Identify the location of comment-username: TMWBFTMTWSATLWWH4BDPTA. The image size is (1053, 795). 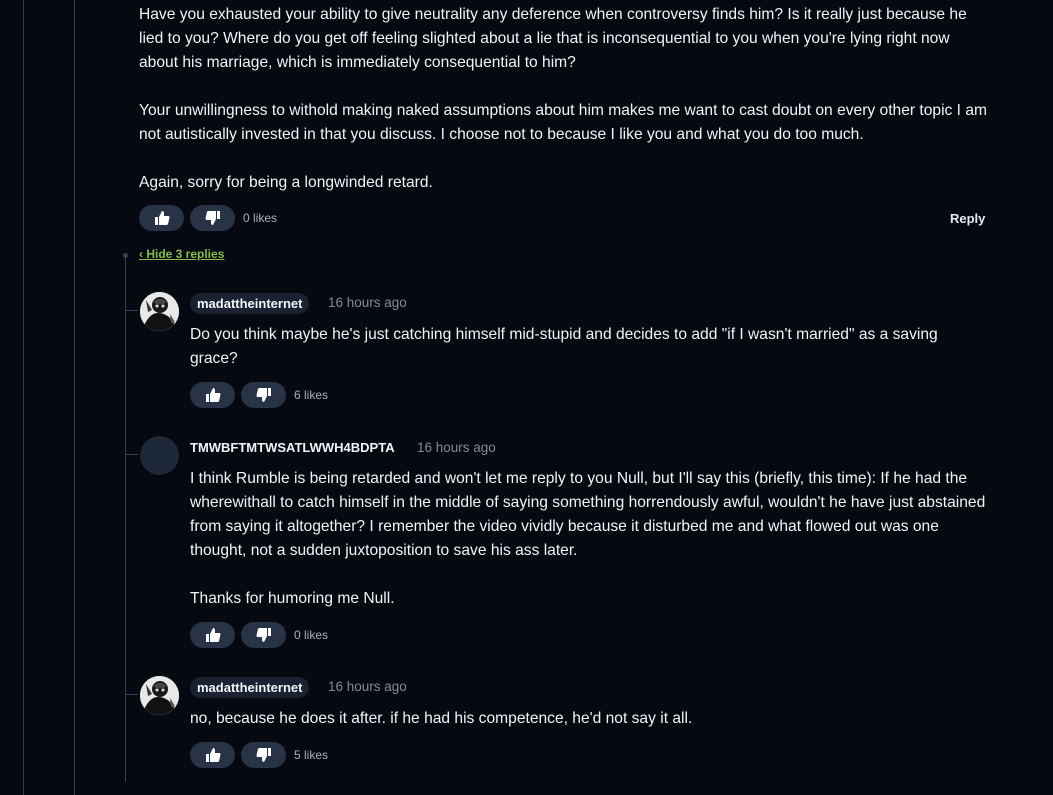
(292, 447).